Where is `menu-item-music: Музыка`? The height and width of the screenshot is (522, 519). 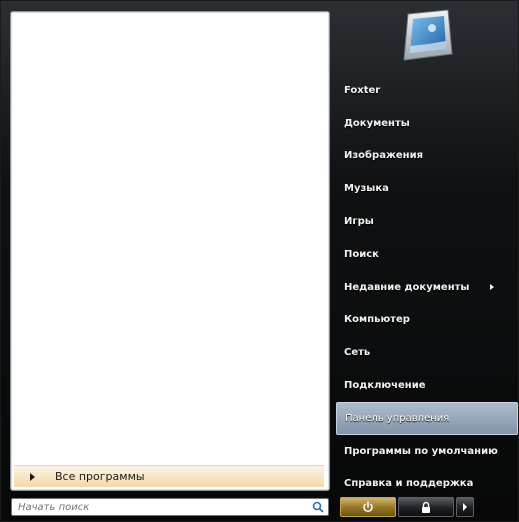
menu-item-music: Музыка is located at coordinates (427, 188).